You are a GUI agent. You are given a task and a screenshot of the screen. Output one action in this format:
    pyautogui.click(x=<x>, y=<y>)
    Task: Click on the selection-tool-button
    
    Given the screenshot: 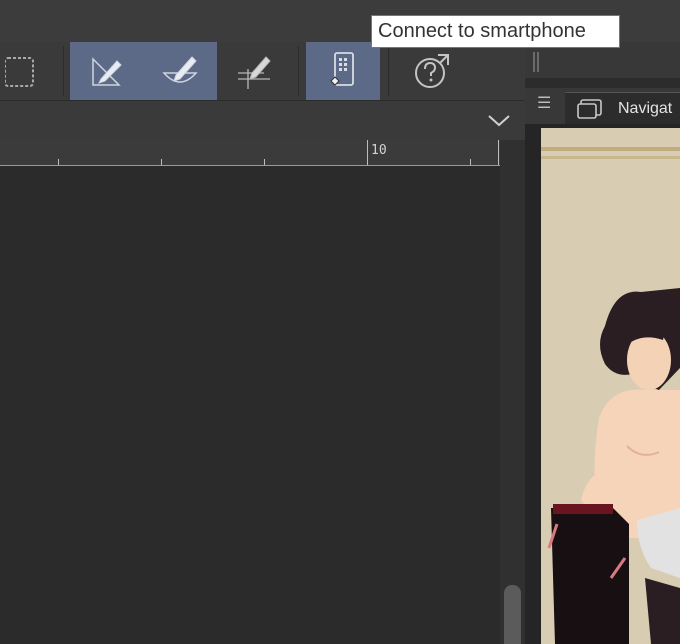 What is the action you would take?
    pyautogui.click(x=22, y=71)
    